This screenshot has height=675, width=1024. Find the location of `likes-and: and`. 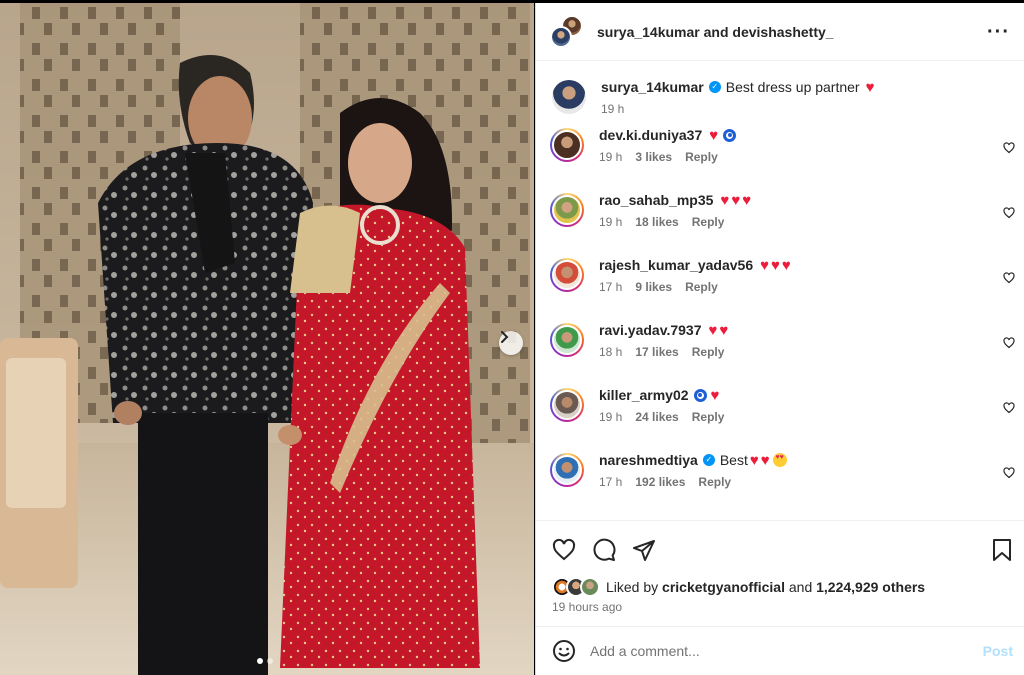

likes-and: and is located at coordinates (800, 587).